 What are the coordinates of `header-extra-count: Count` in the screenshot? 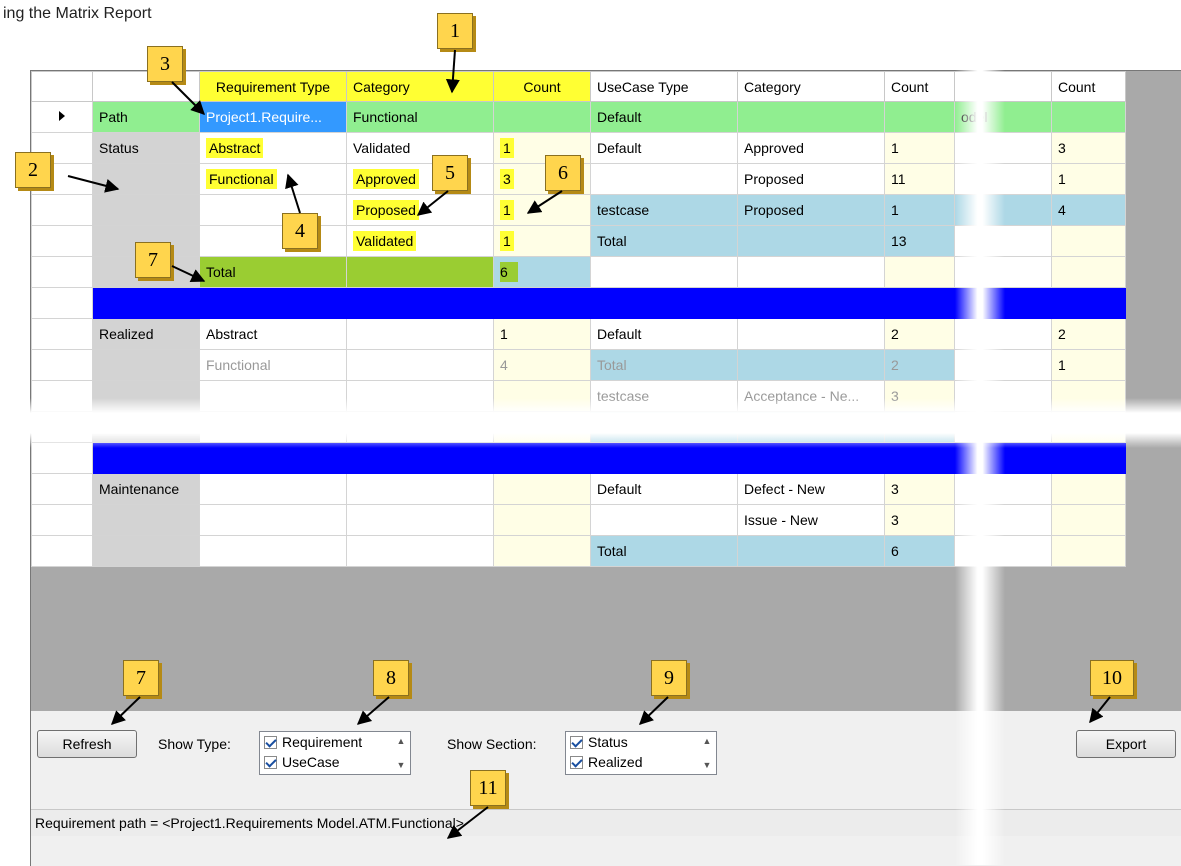 It's located at (1088, 86).